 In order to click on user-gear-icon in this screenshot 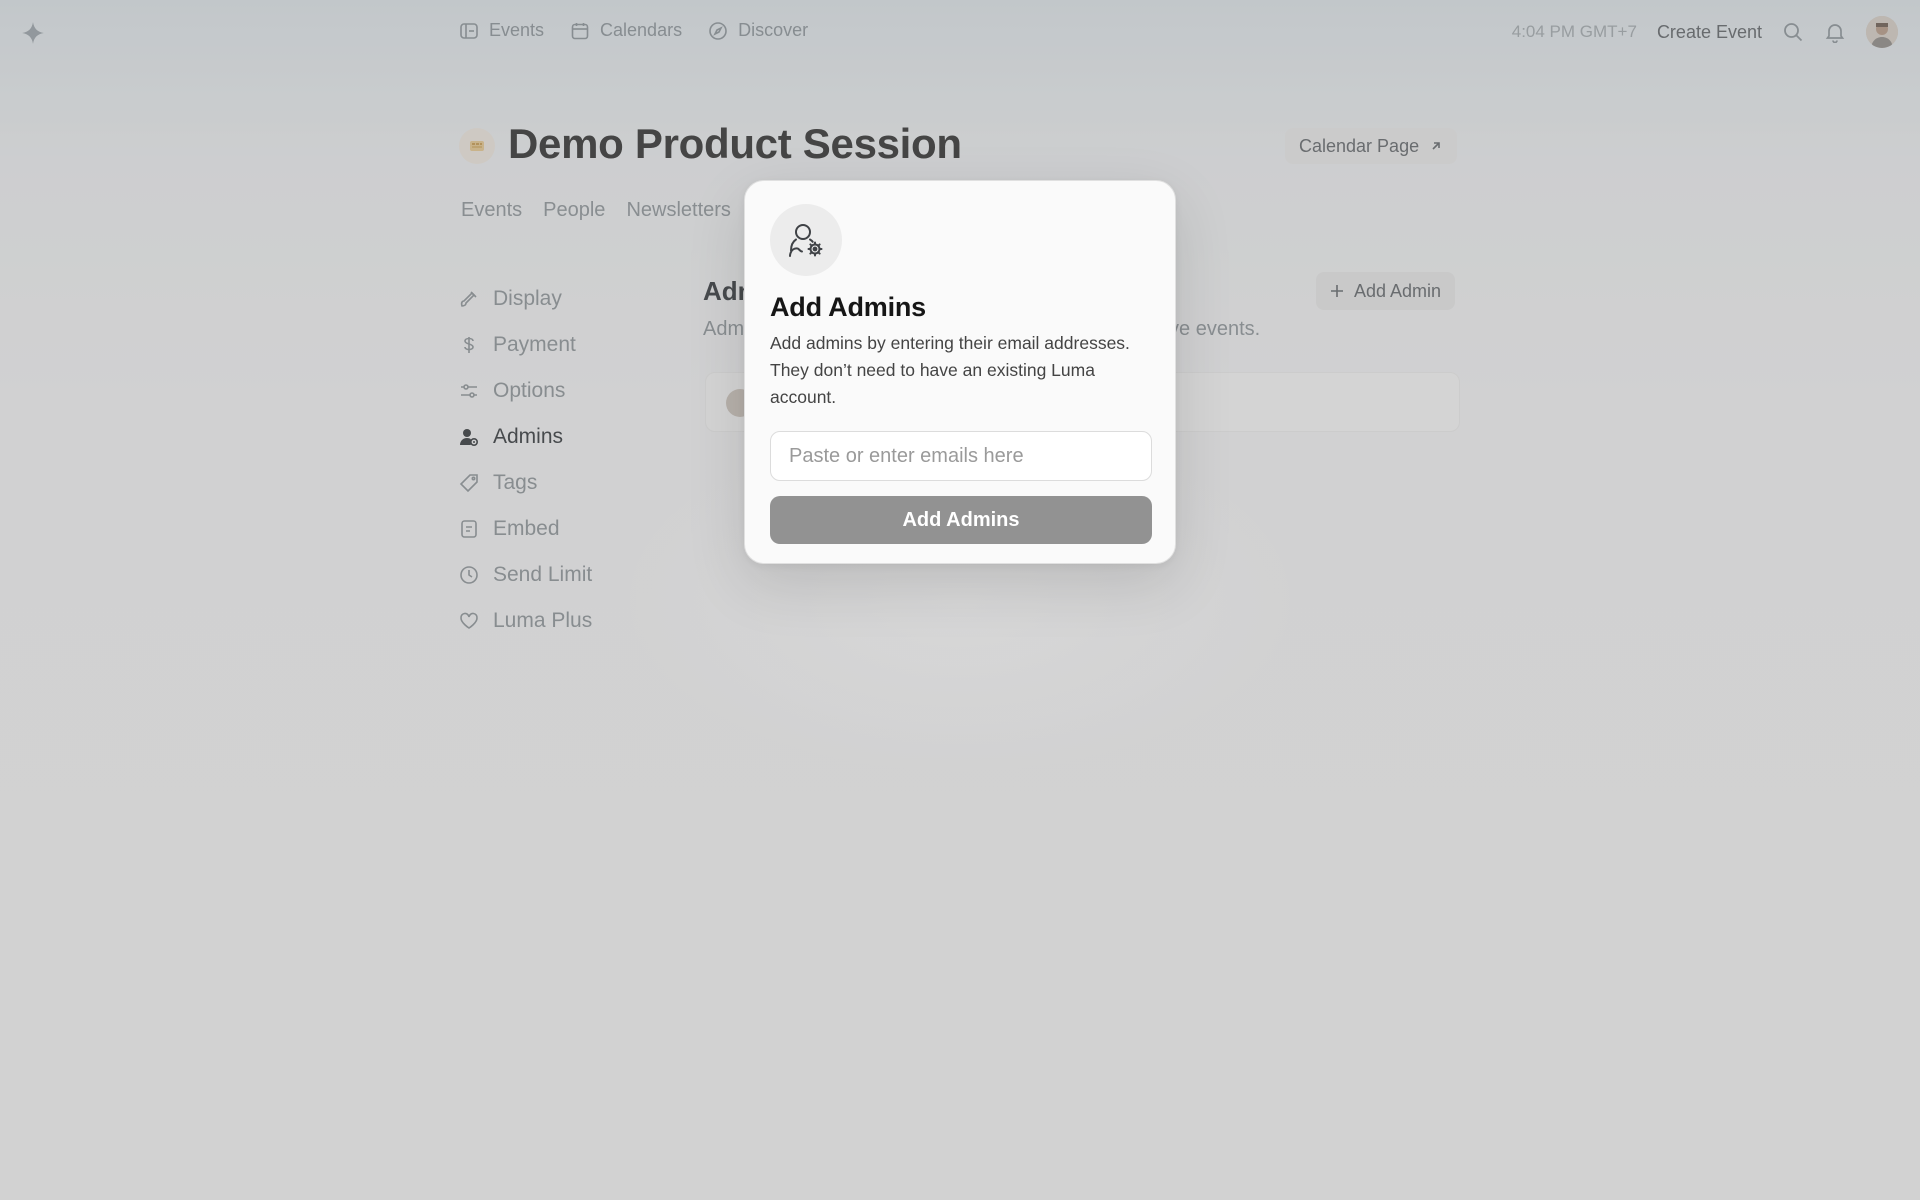, I will do `click(806, 240)`.